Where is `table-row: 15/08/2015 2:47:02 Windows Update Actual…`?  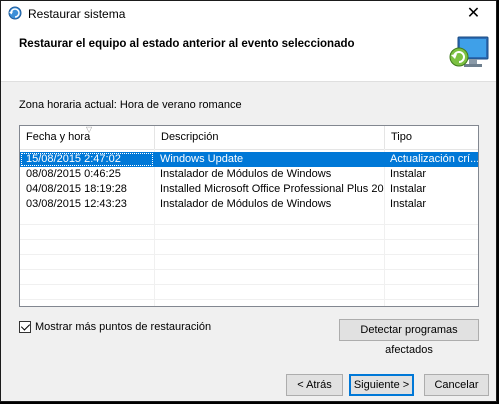
table-row: 15/08/2015 2:47:02 Windows Update Actual… is located at coordinates (249, 159).